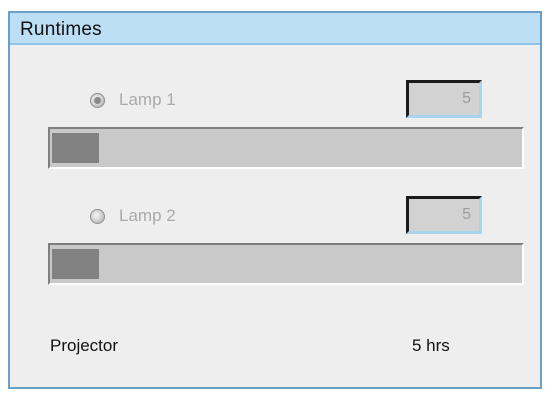 This screenshot has width=554, height=396. I want to click on lamp-1-label: Lamp 1, so click(147, 99).